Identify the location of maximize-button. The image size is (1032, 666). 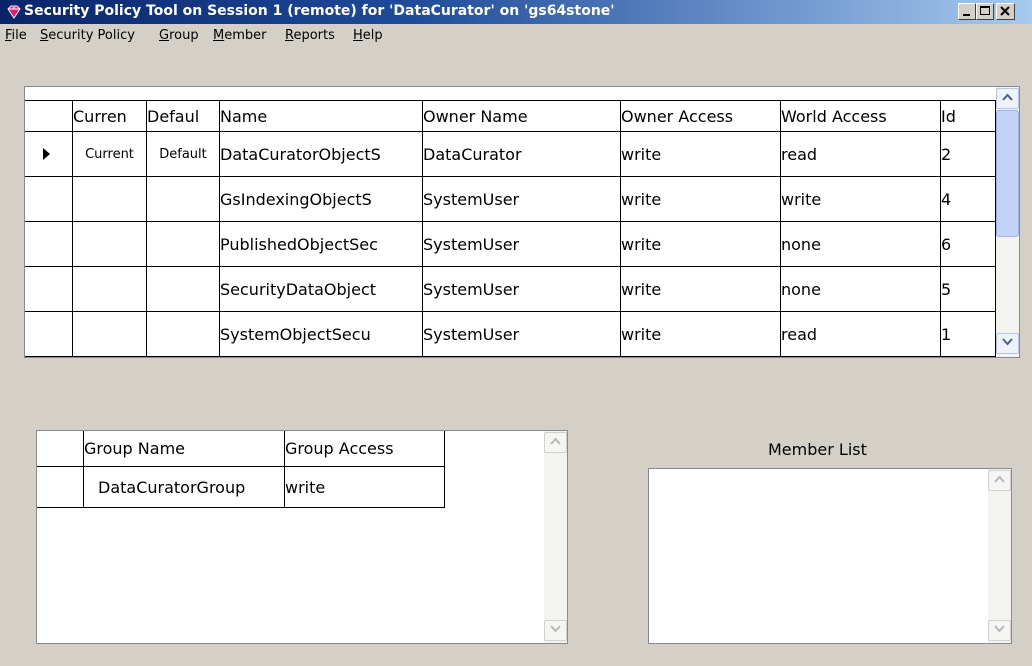
(985, 11).